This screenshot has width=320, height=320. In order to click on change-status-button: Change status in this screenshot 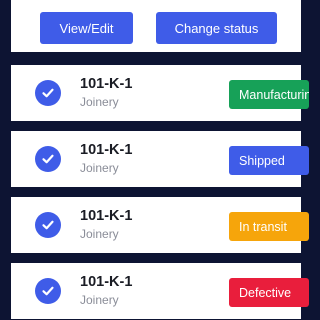, I will do `click(216, 28)`.